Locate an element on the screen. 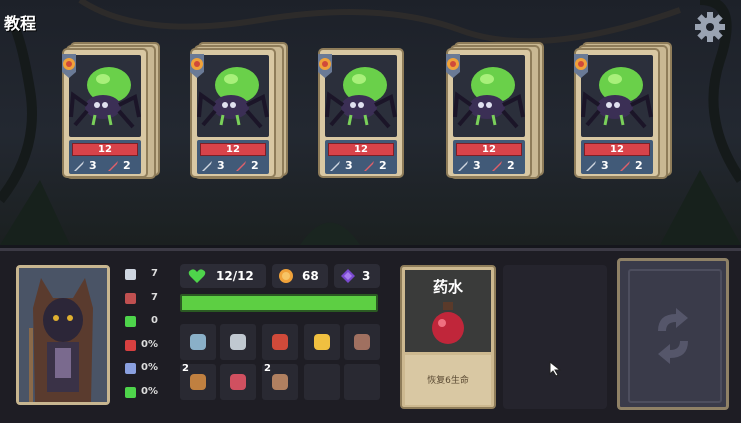  hooded-cat-hero-icon is located at coordinates (63, 335).